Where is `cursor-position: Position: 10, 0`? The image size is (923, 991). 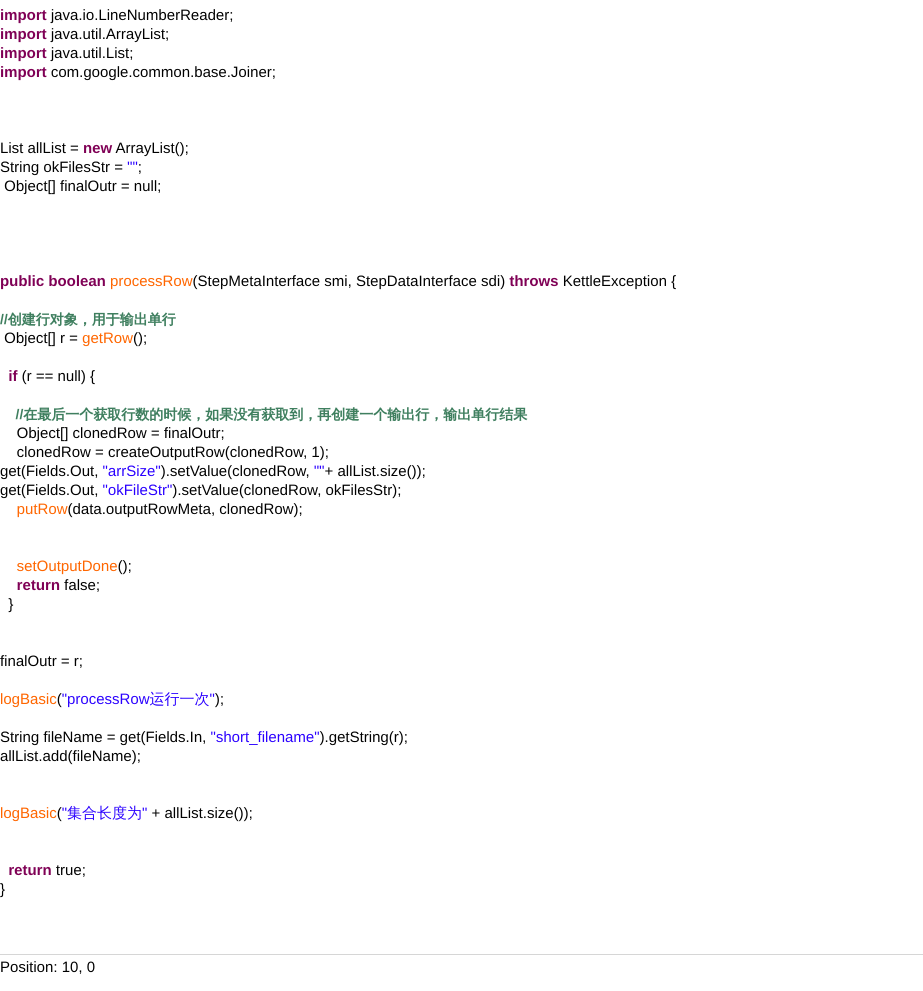
cursor-position: Position: 10, 0 is located at coordinates (48, 967).